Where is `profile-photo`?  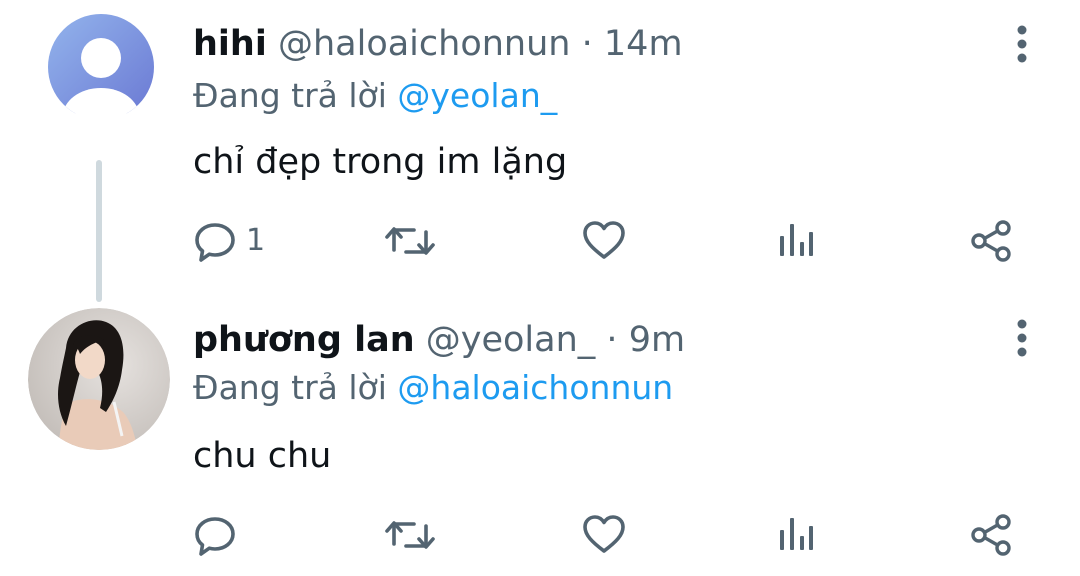
profile-photo is located at coordinates (99, 379).